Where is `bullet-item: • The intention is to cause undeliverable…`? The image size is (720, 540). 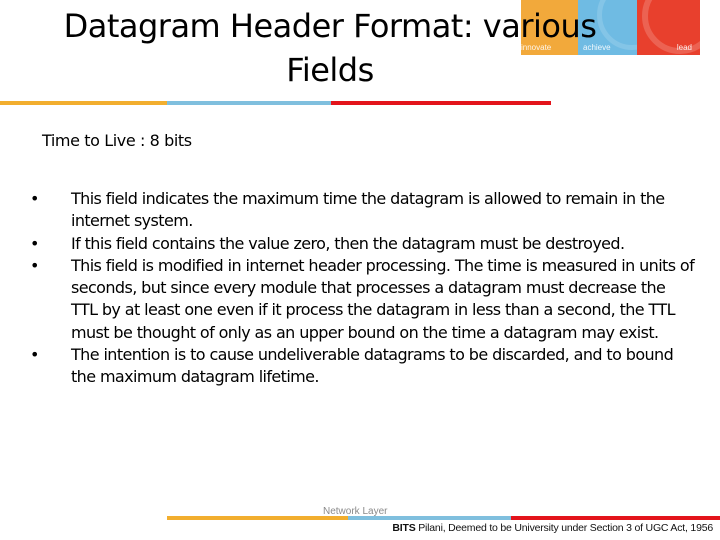 bullet-item: • The intention is to cause undeliverable… is located at coordinates (362, 366).